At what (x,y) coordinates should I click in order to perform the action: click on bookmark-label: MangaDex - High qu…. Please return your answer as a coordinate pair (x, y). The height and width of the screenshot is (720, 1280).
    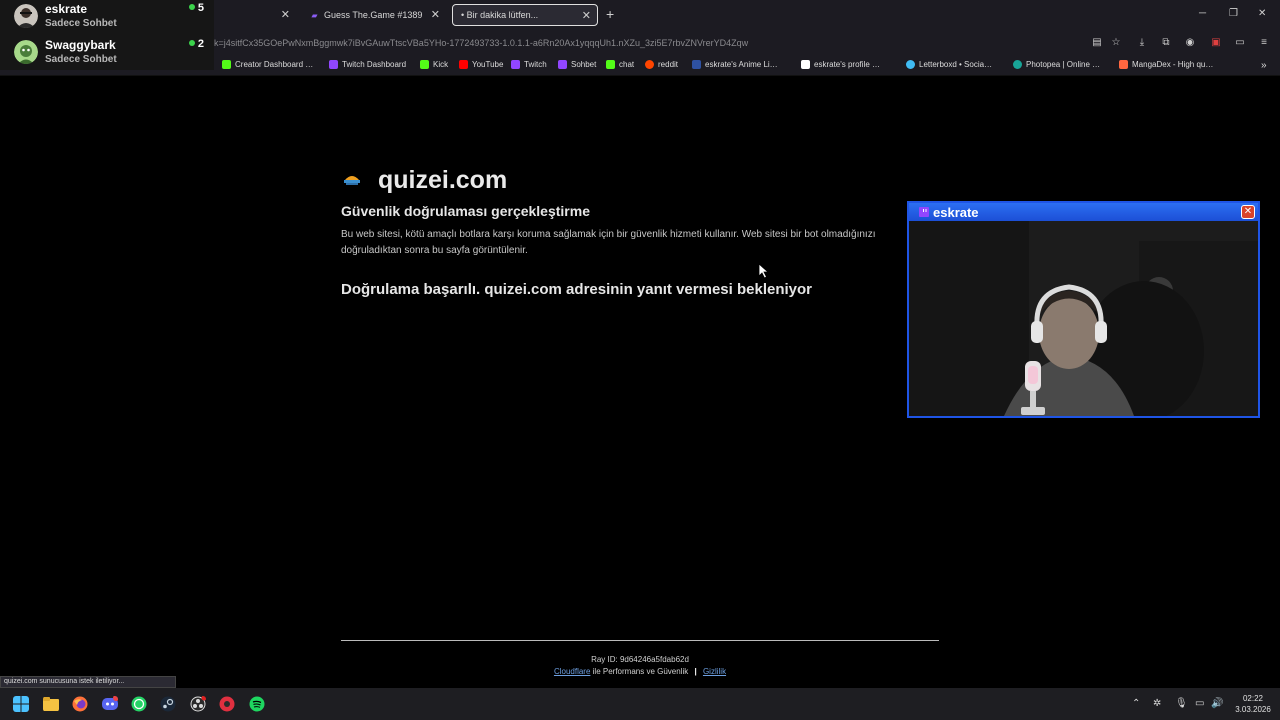
    Looking at the image, I should click on (1173, 64).